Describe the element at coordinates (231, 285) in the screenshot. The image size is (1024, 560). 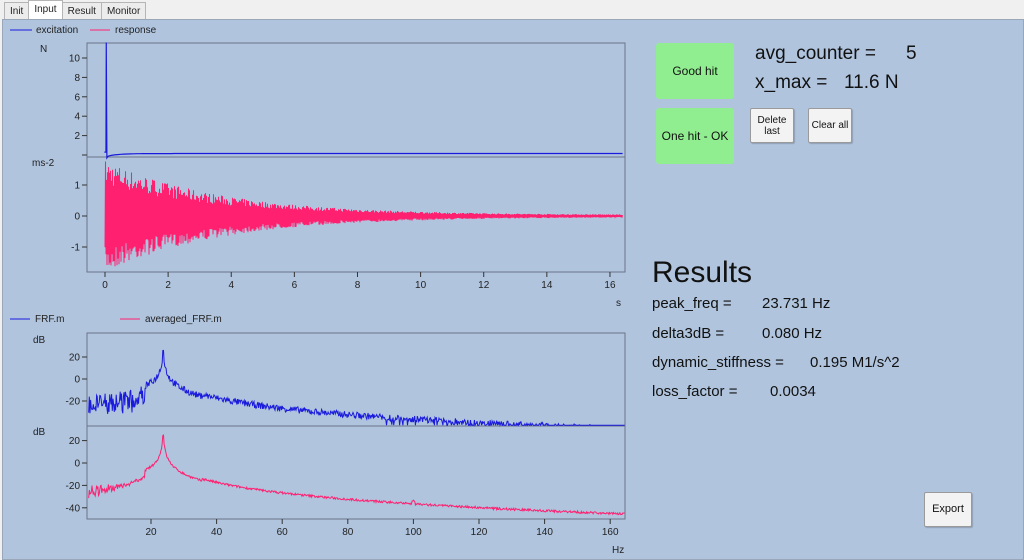
I see `time-x-tick-label: 4` at that location.